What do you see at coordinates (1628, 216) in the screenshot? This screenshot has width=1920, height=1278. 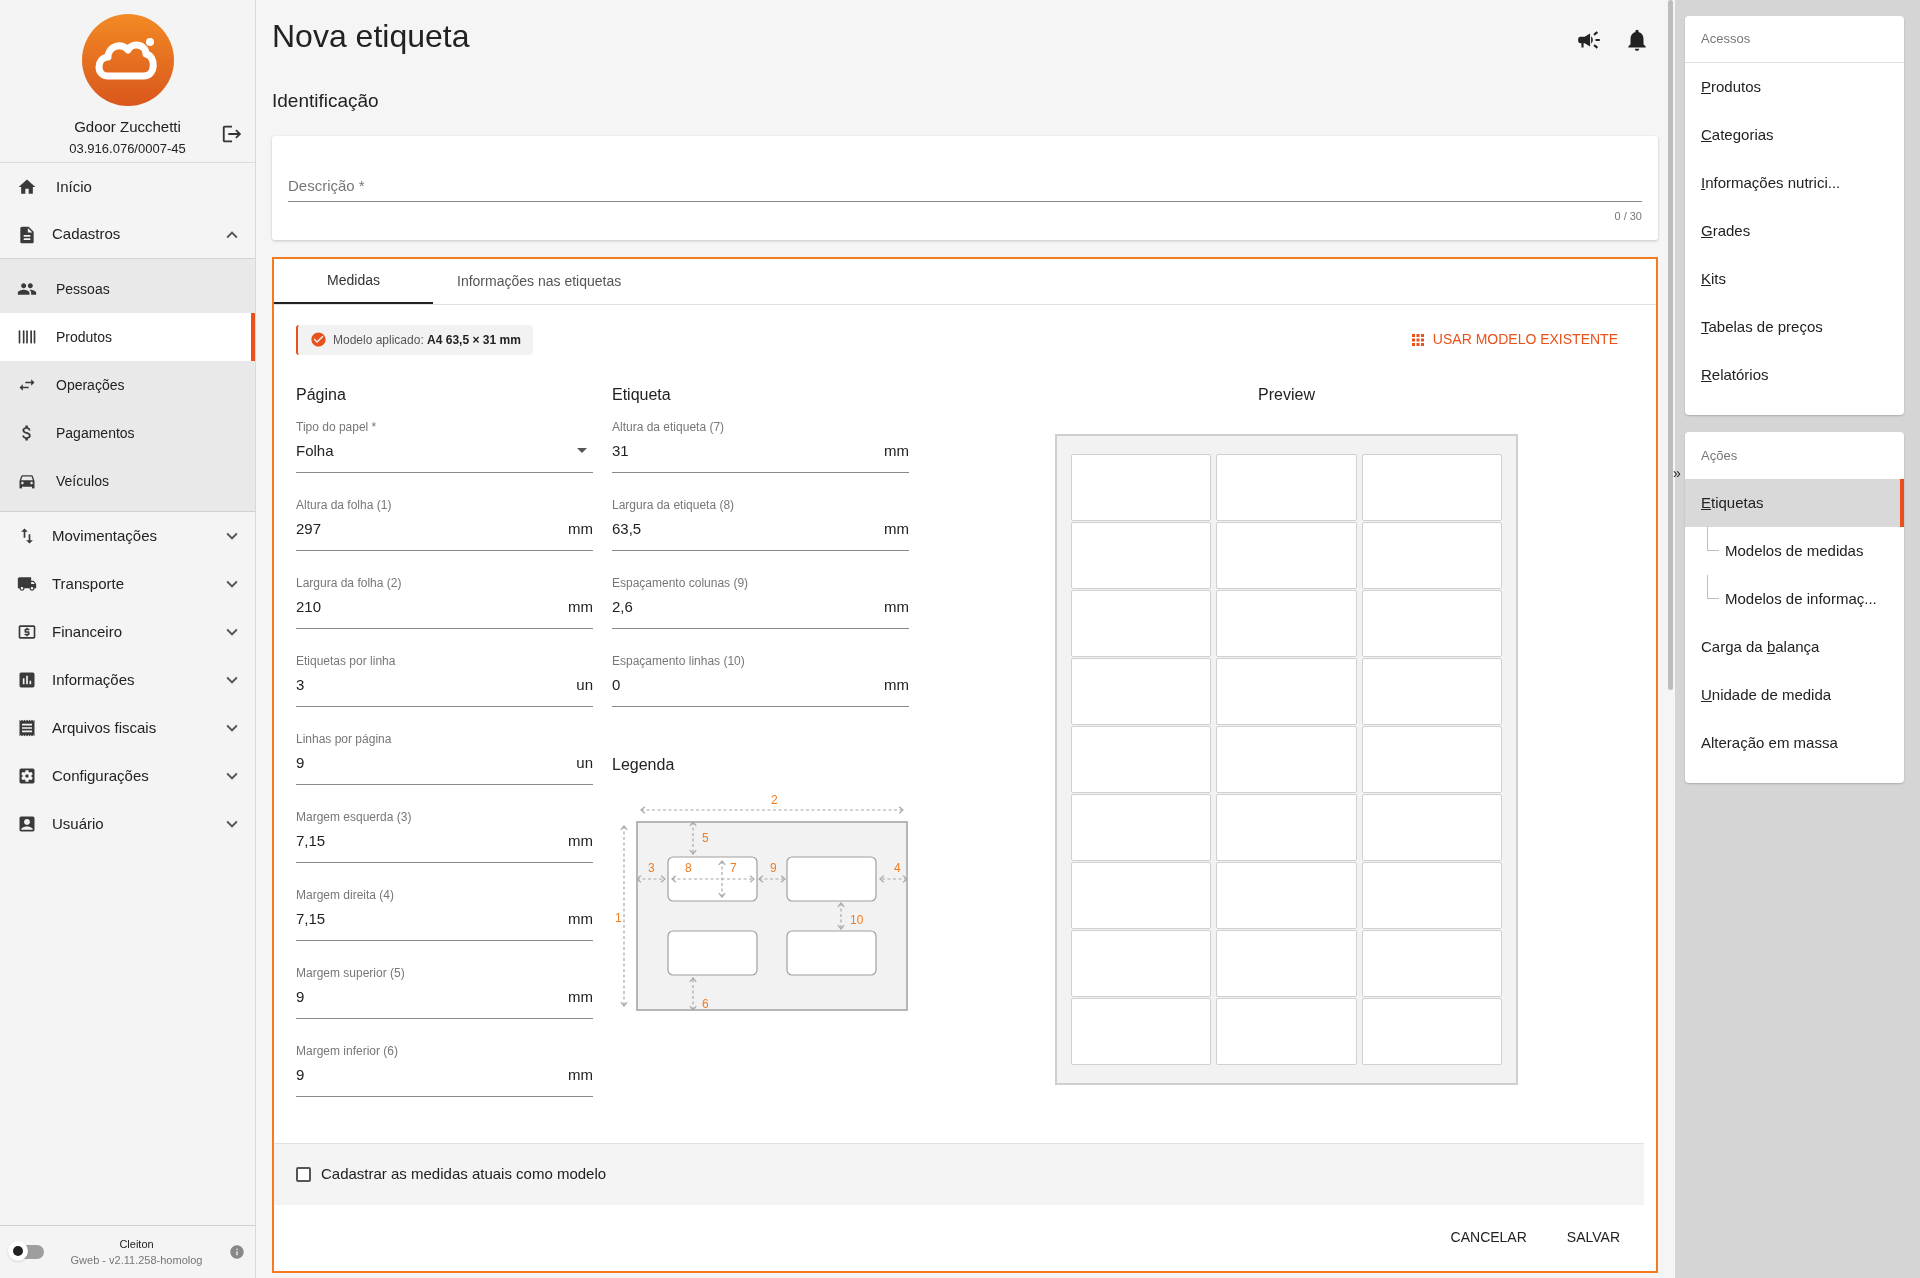 I see `character-counter: 0 / 30` at bounding box center [1628, 216].